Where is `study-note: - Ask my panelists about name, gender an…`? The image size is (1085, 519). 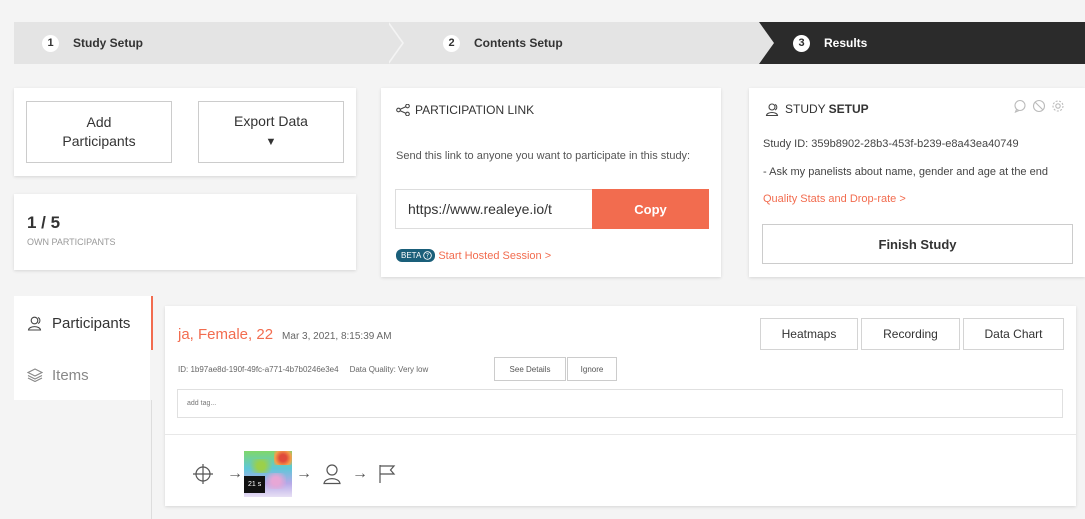 study-note: - Ask my panelists about name, gender an… is located at coordinates (905, 172).